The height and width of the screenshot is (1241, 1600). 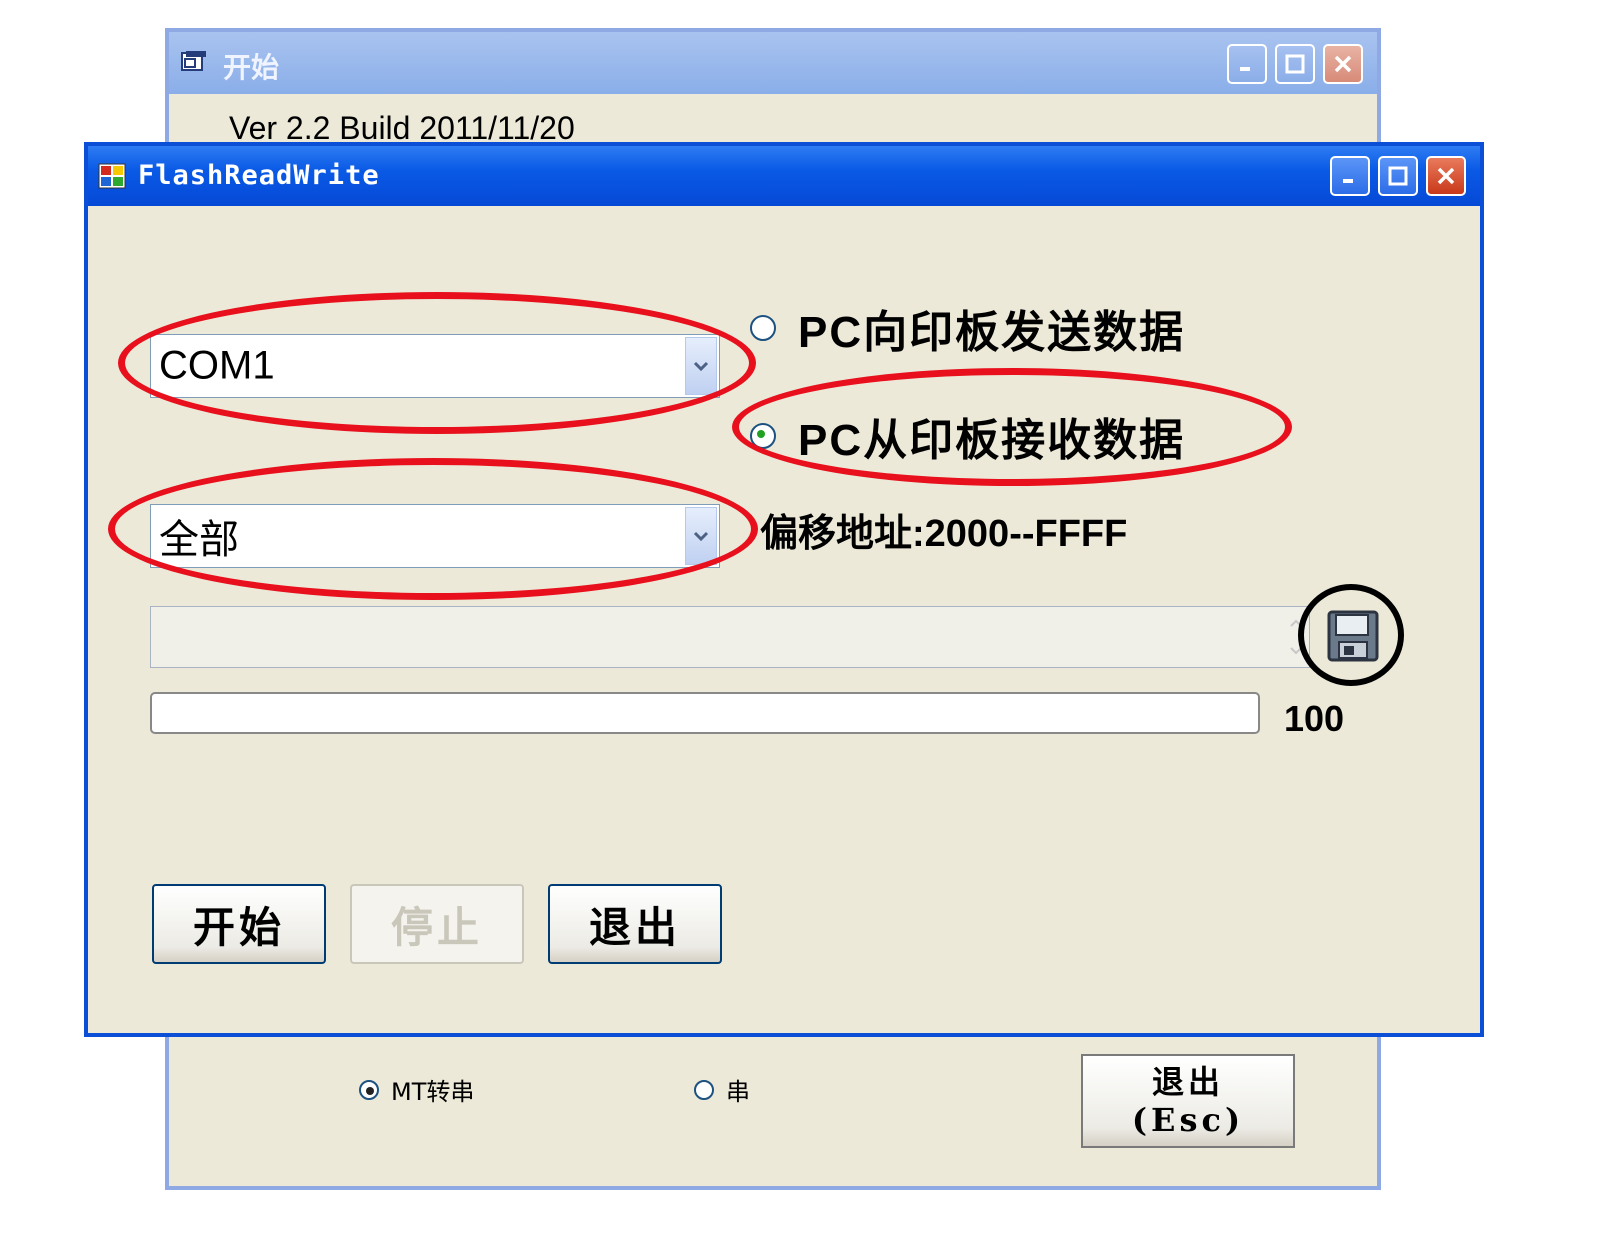 What do you see at coordinates (944, 534) in the screenshot?
I see `offset-address-label: 偏移地址:2000--FFFF` at bounding box center [944, 534].